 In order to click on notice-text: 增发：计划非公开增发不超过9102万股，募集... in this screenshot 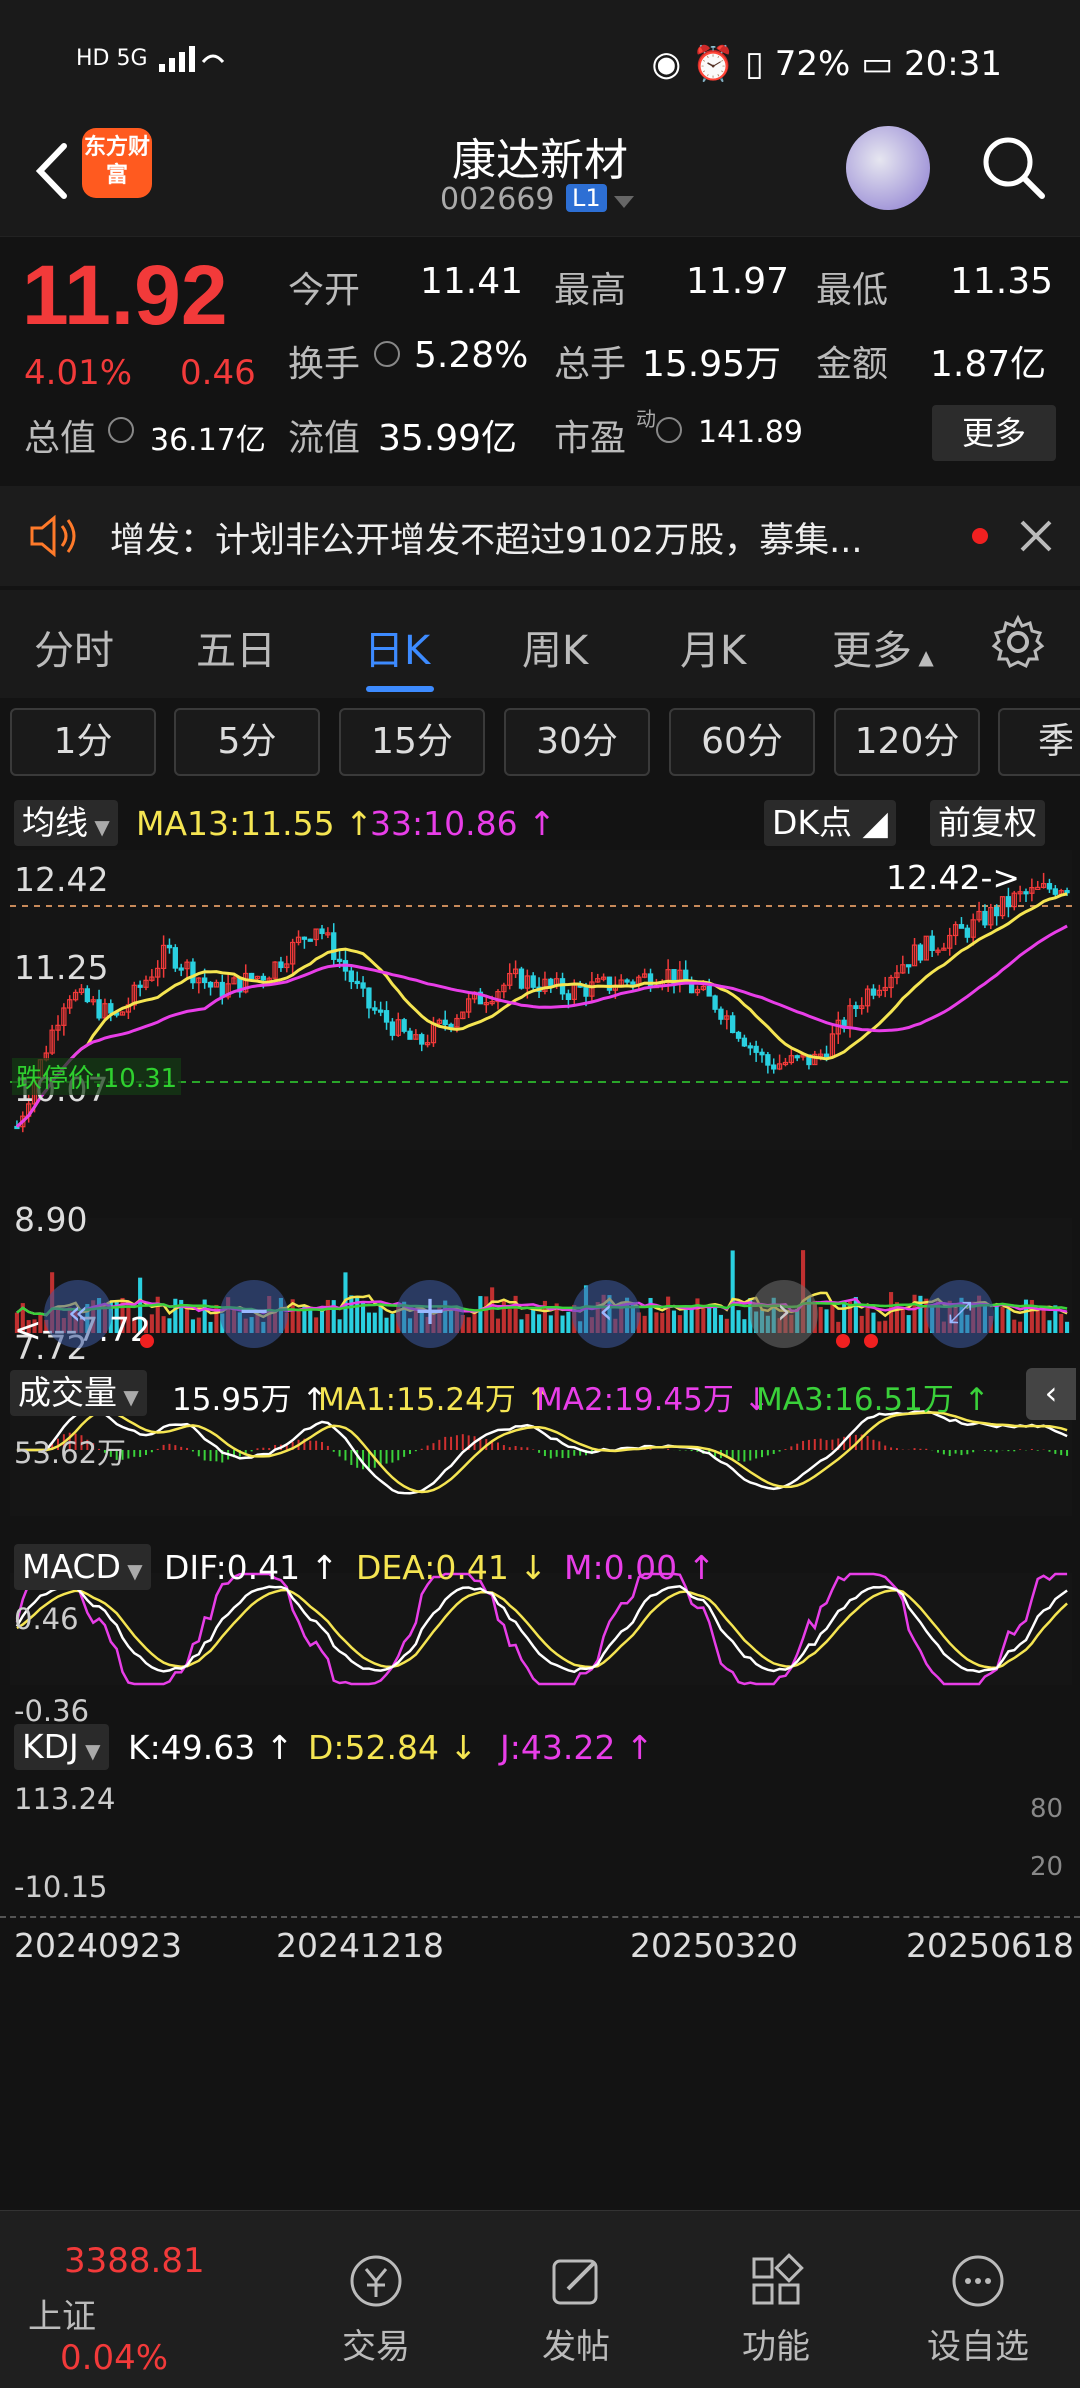, I will do `click(486, 537)`.